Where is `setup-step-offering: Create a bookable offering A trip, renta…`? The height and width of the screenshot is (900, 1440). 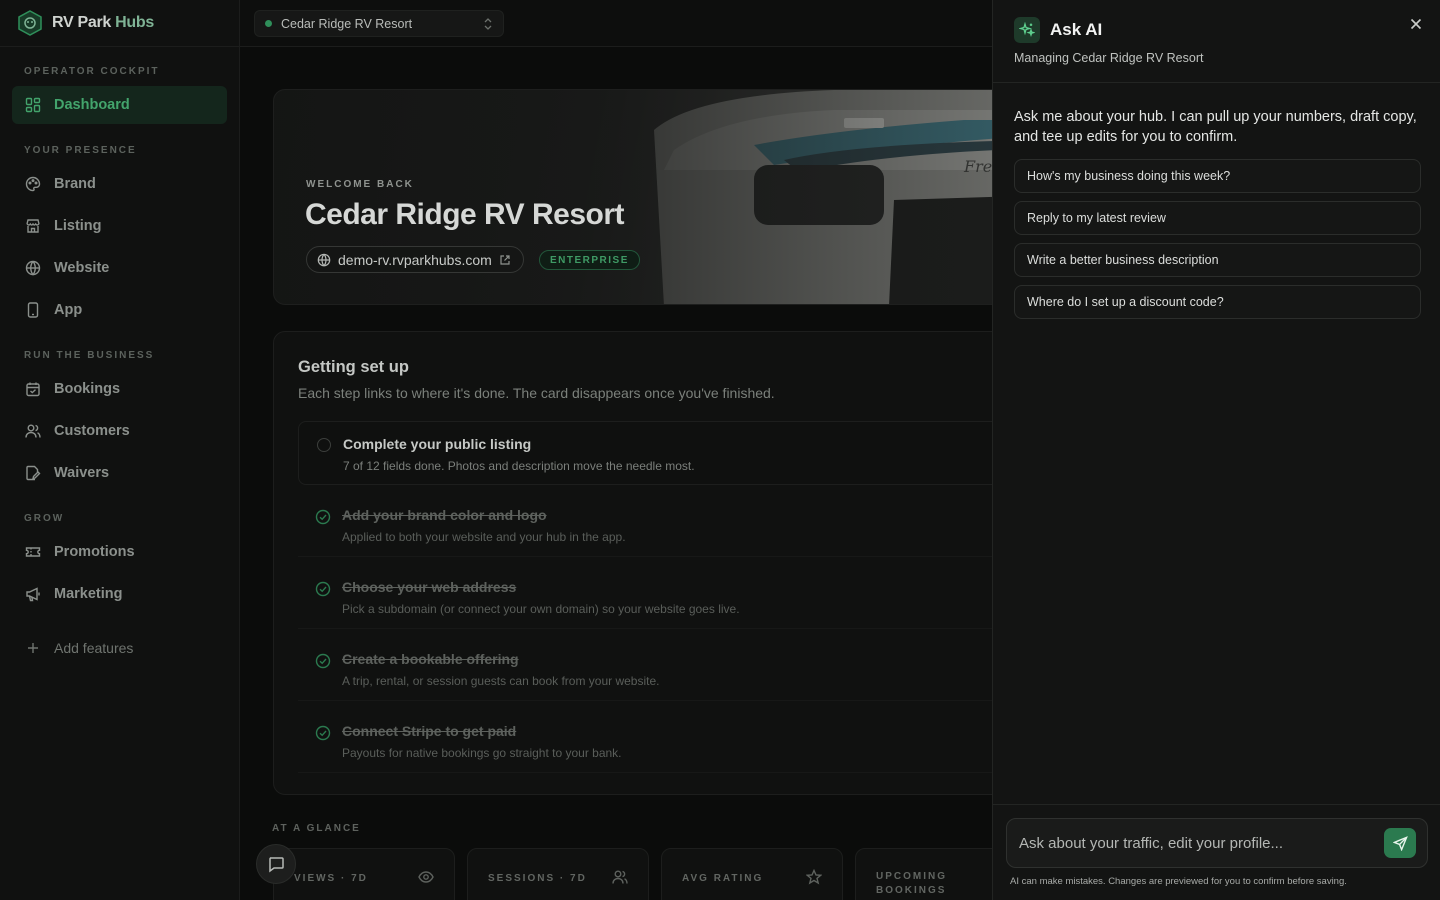 setup-step-offering: Create a bookable offering A trip, renta… is located at coordinates (658, 669).